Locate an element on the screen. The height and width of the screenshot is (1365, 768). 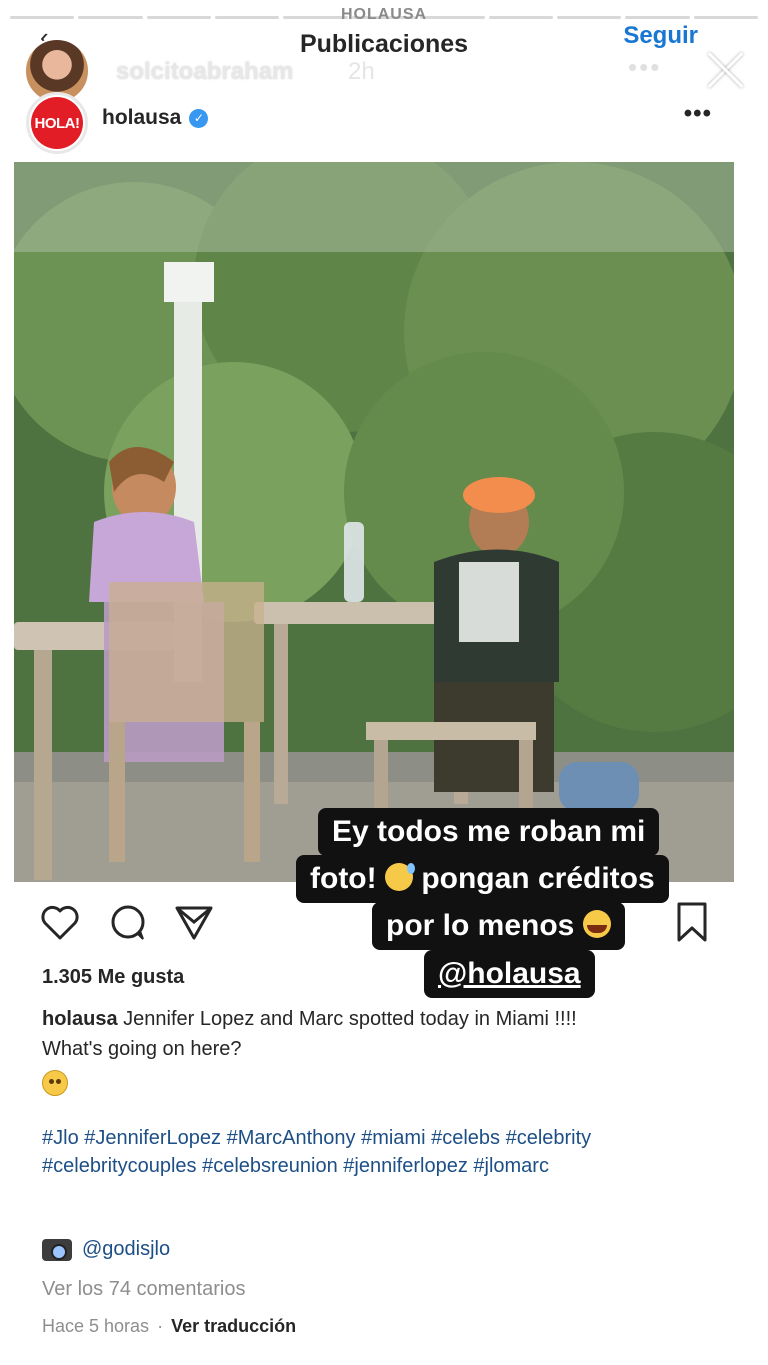
thinking-emoji-icon is located at coordinates (55, 1083).